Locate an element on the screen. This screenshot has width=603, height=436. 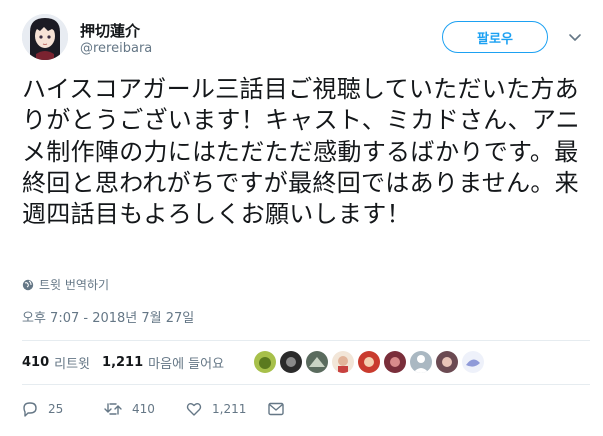
follow-button: 팔로우 is located at coordinates (495, 37).